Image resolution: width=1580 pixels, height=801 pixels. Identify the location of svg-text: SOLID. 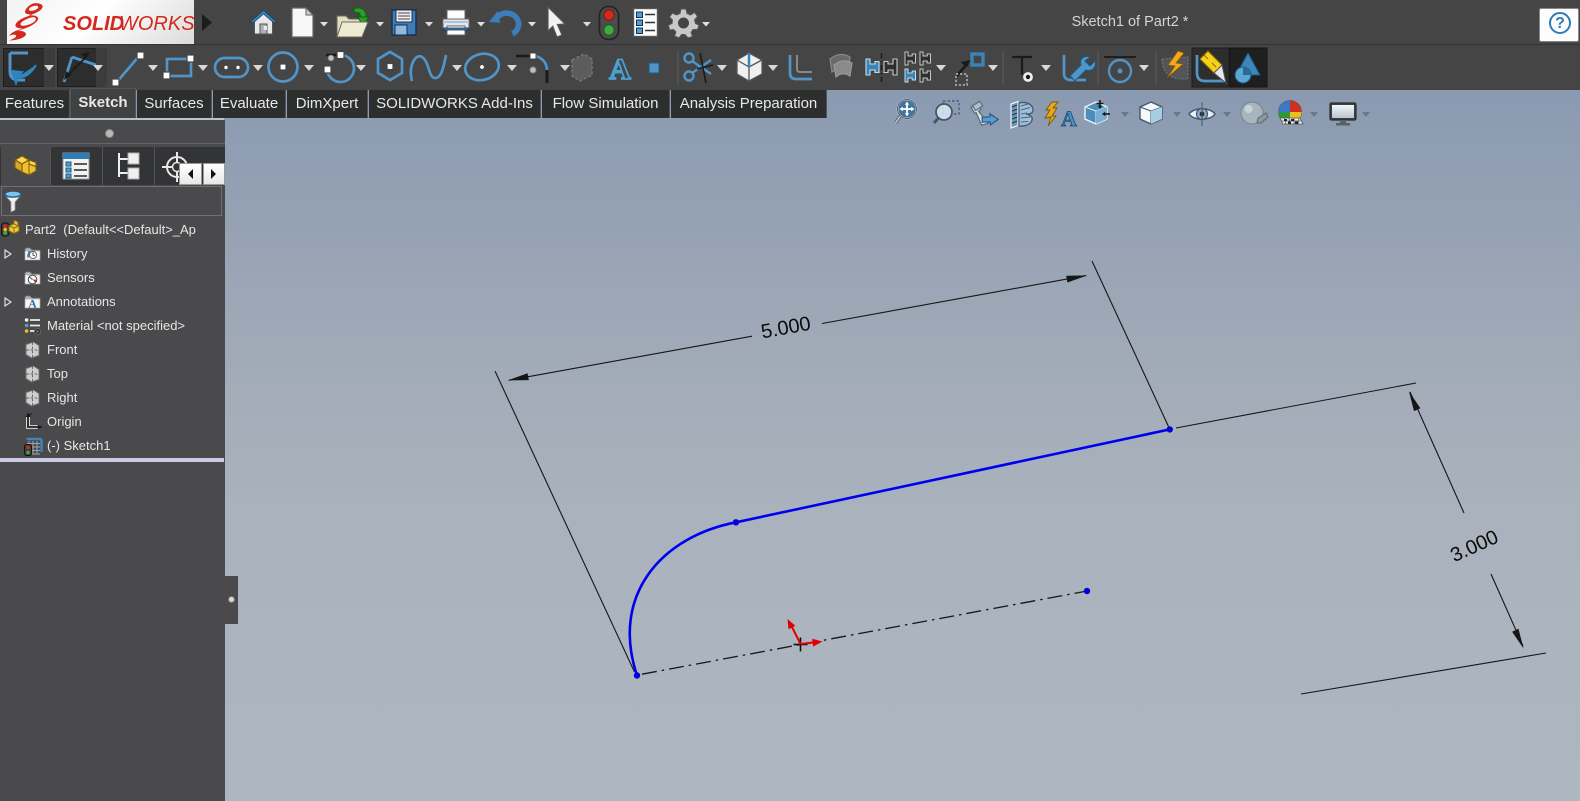
(93, 24).